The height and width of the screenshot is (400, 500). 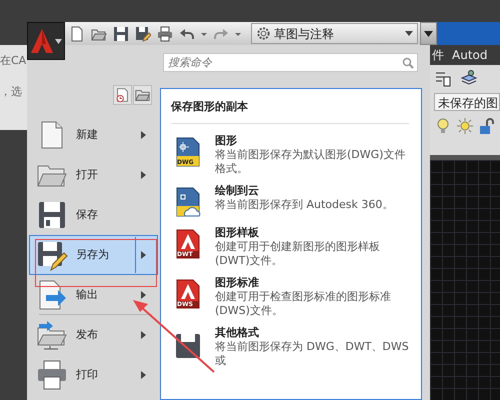 What do you see at coordinates (121, 34) in the screenshot?
I see `save-icon` at bounding box center [121, 34].